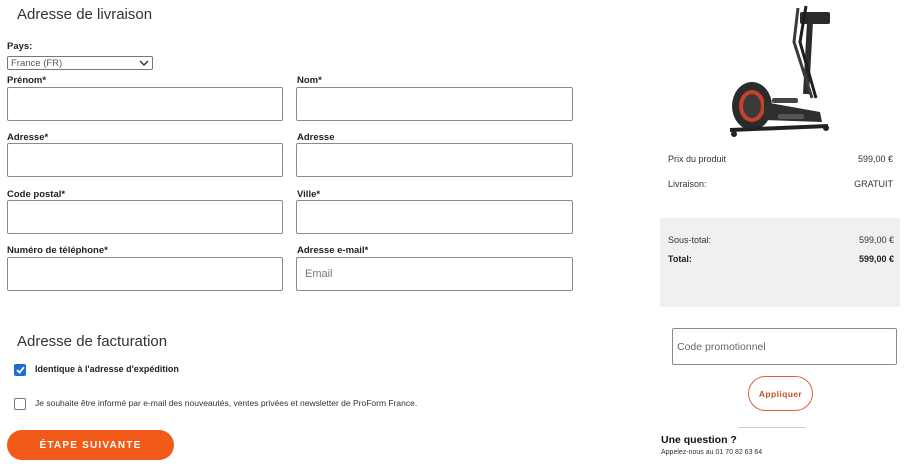 The width and height of the screenshot is (907, 470). What do you see at coordinates (144, 63) in the screenshot?
I see `chevron-down-icon` at bounding box center [144, 63].